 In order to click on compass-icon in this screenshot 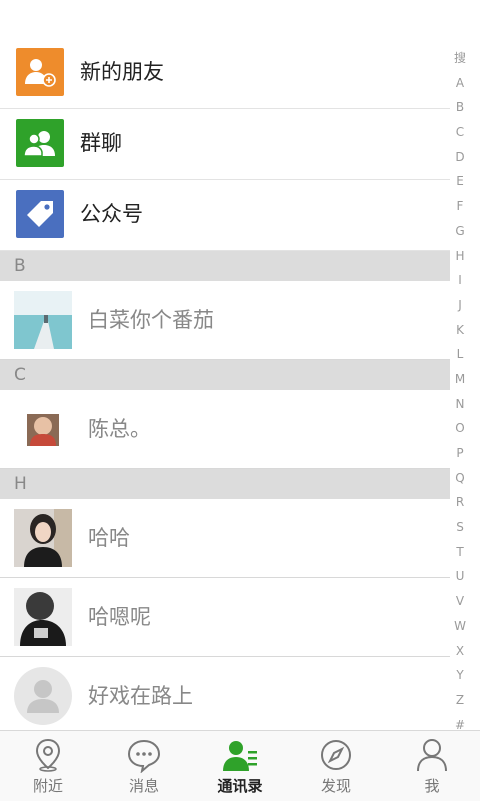, I will do `click(336, 755)`.